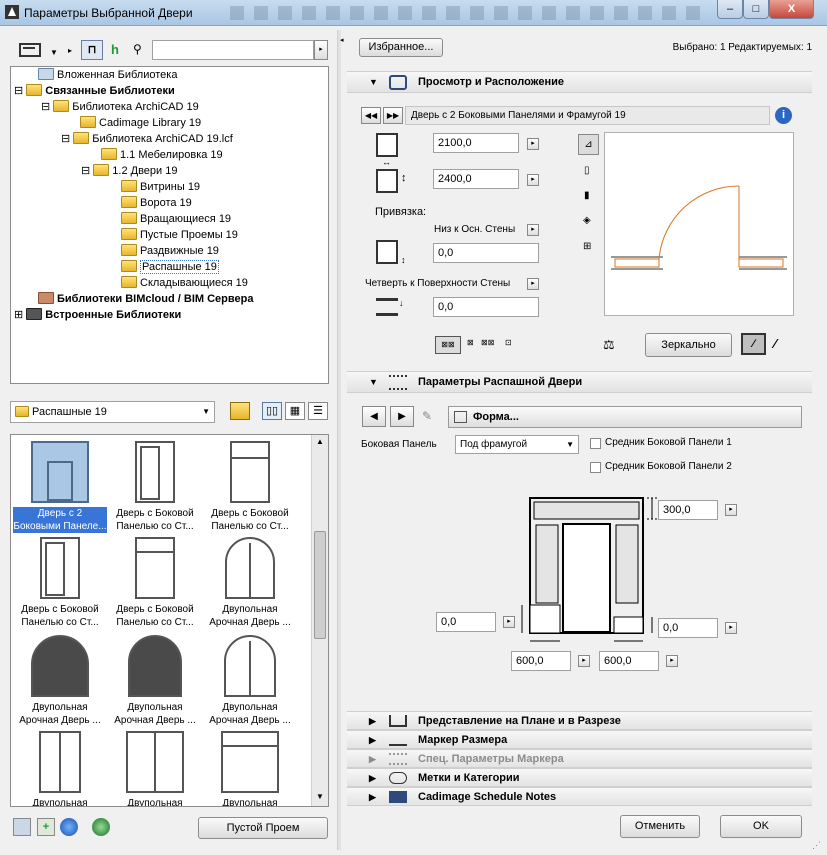  Describe the element at coordinates (816, 845) in the screenshot. I see `resize-grip-icon: ⋰` at that location.